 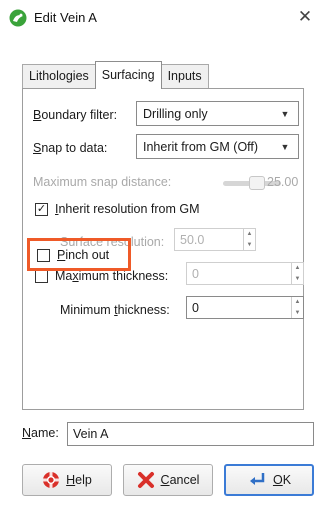 I want to click on name-input: Vein A, so click(x=190, y=434).